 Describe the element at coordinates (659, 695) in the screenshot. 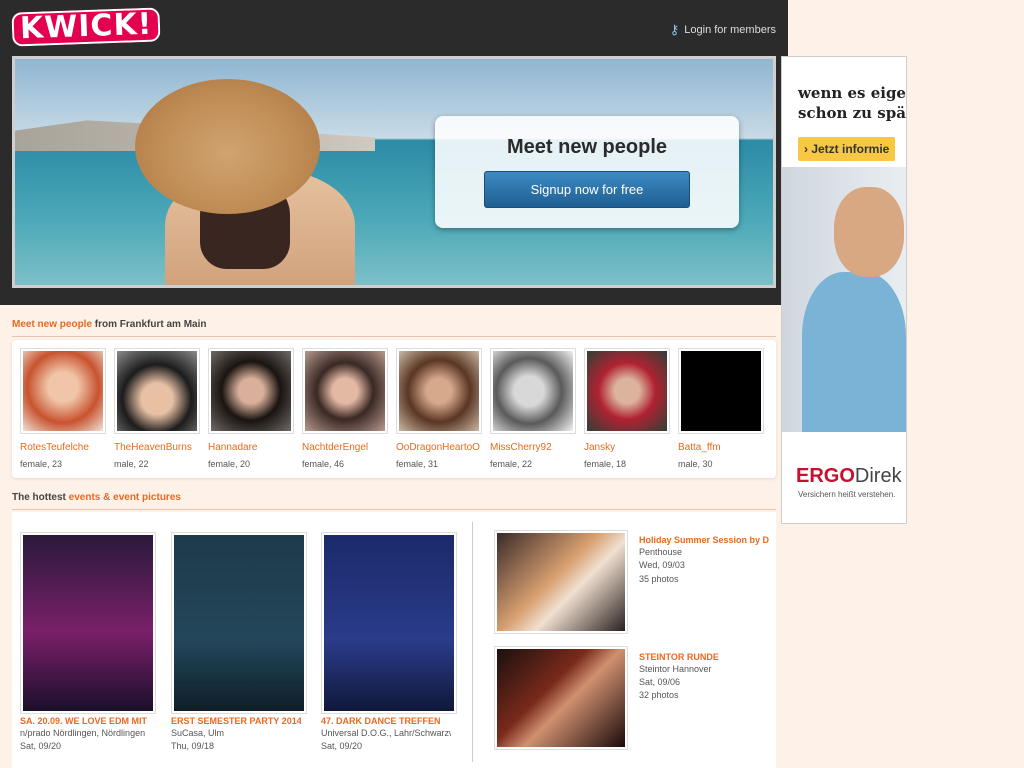

I see `event-picture-count: 32 photos` at that location.